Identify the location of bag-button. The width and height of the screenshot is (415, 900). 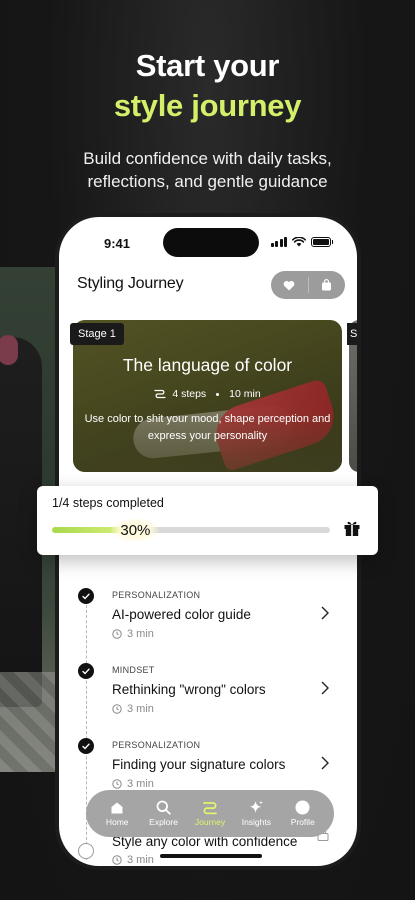
(327, 285).